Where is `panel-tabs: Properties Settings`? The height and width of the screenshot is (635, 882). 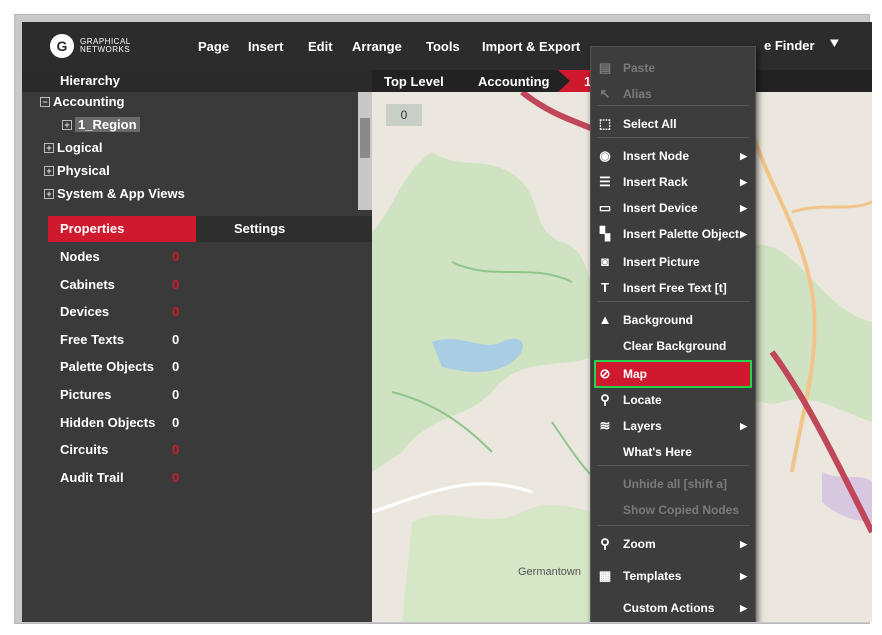 panel-tabs: Properties Settings is located at coordinates (197, 229).